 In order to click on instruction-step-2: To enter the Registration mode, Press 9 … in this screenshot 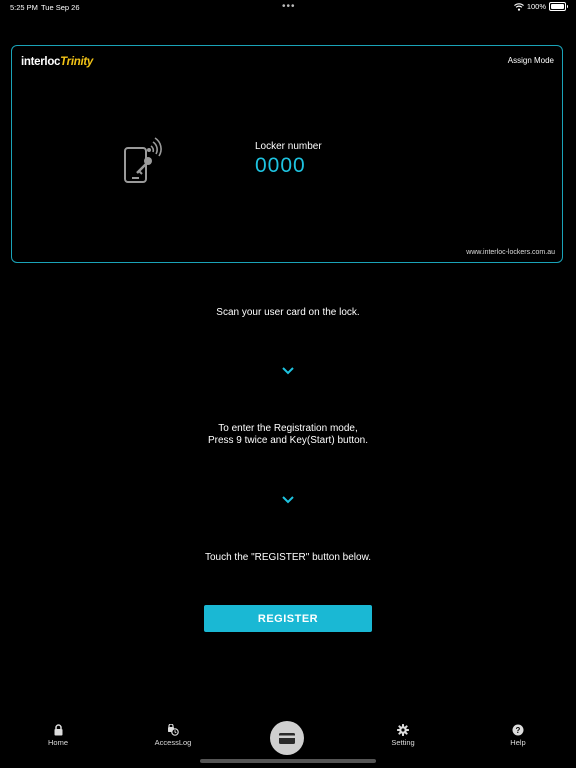, I will do `click(288, 435)`.